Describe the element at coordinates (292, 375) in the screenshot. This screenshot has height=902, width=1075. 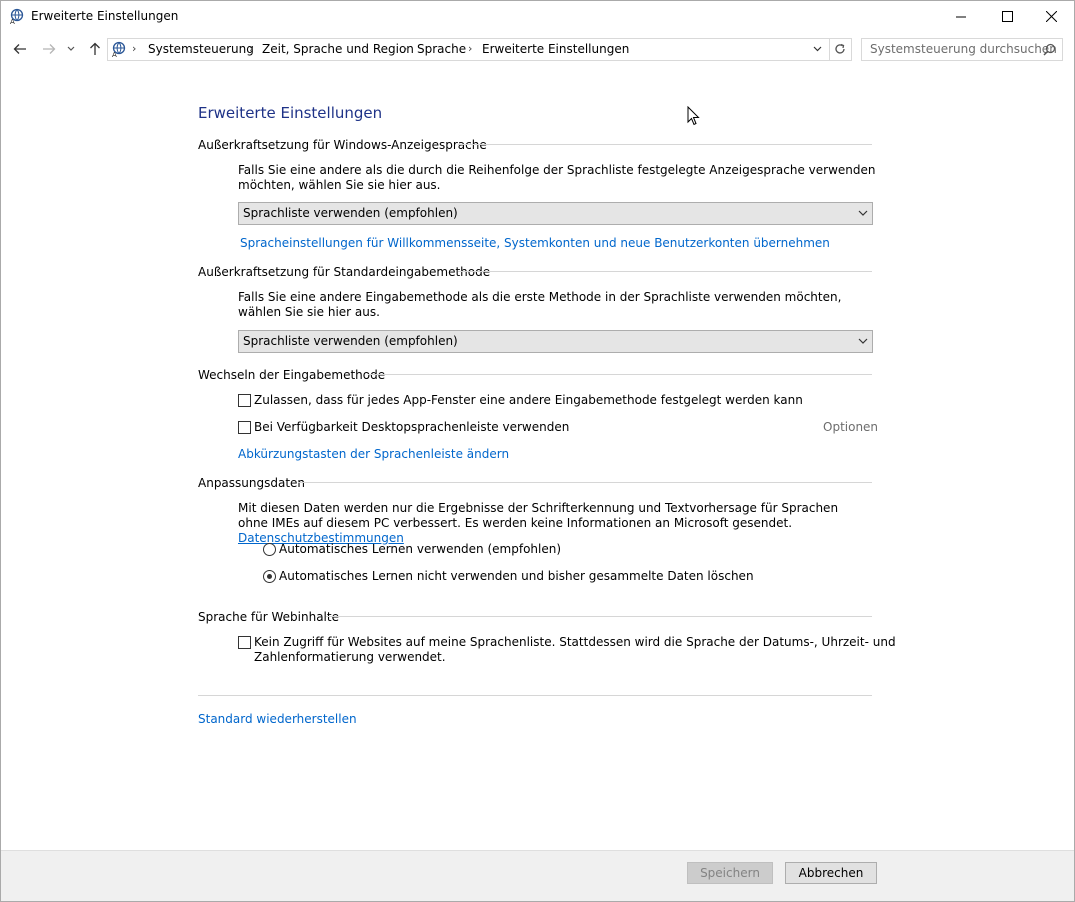
I see `switching-heading: Wechseln der Eingabemethode` at that location.